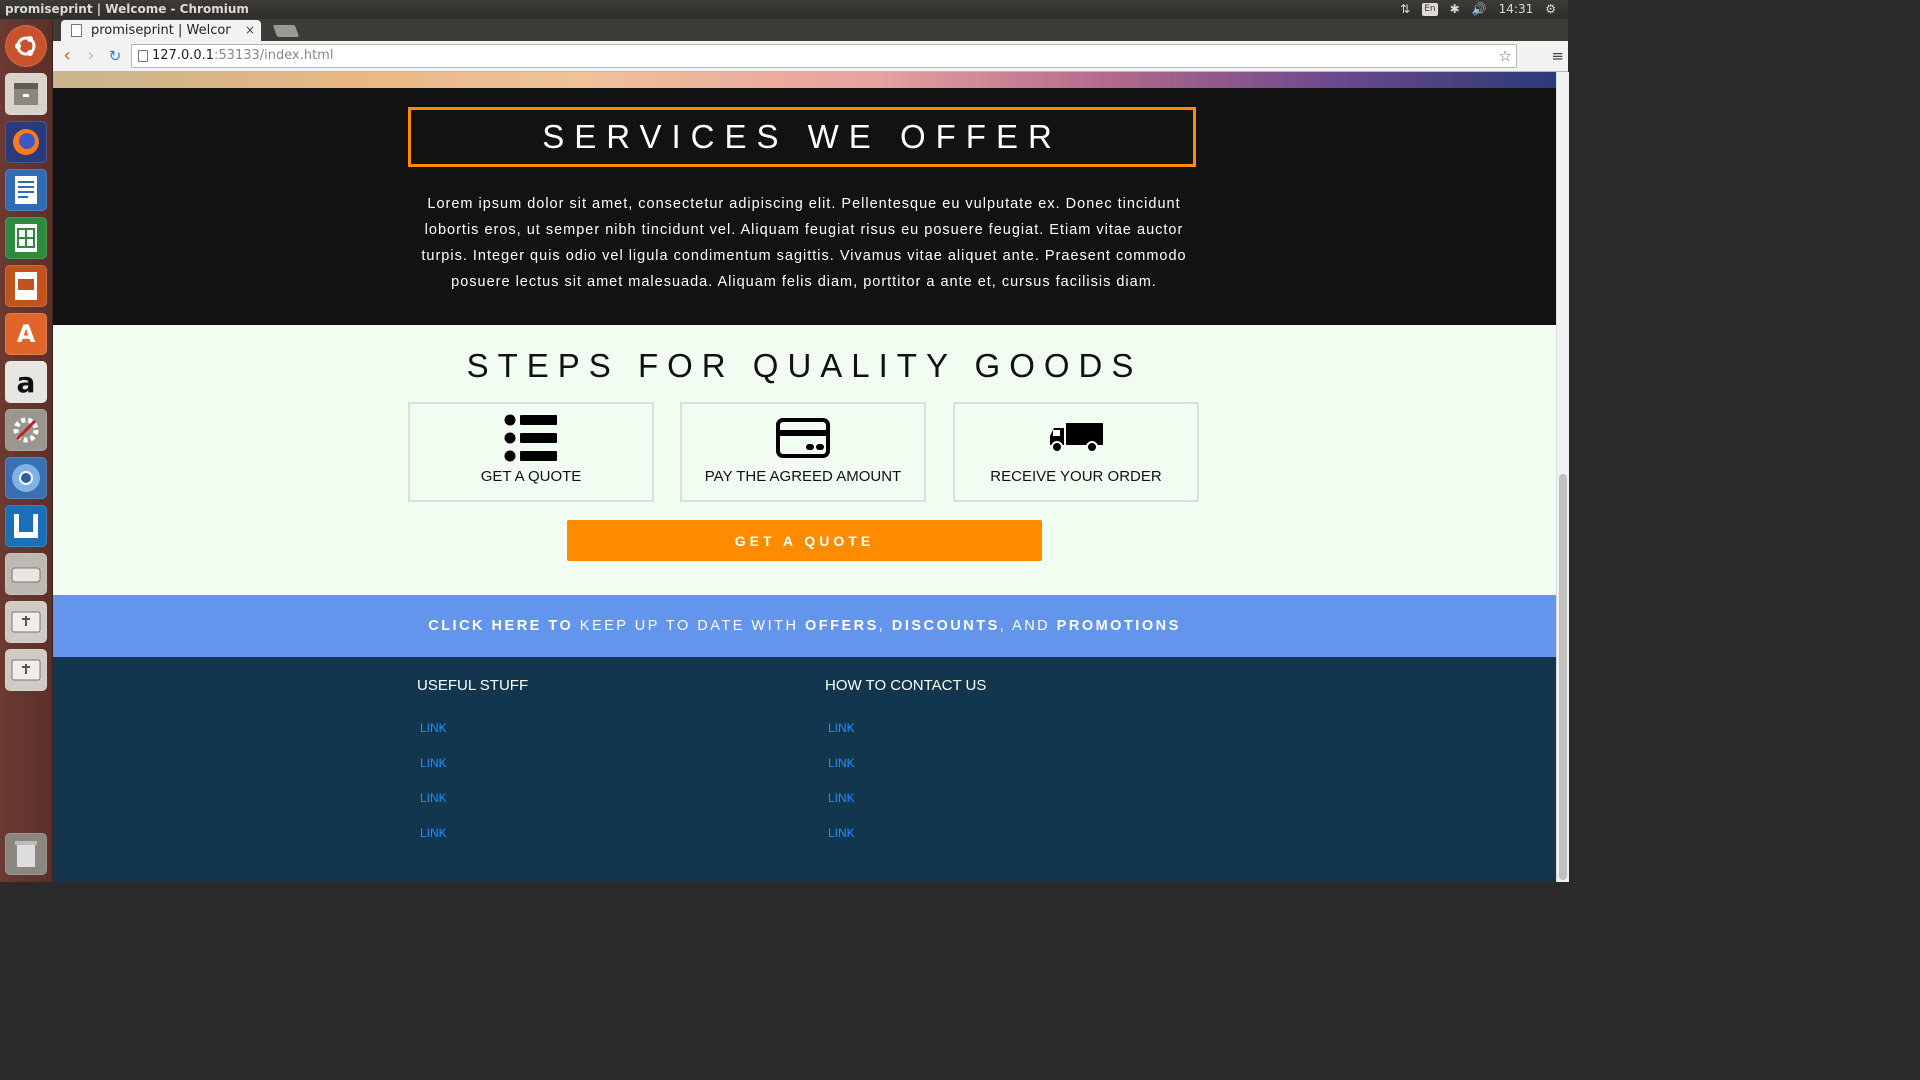 This screenshot has width=1920, height=1080. I want to click on app-icon, so click(26, 526).